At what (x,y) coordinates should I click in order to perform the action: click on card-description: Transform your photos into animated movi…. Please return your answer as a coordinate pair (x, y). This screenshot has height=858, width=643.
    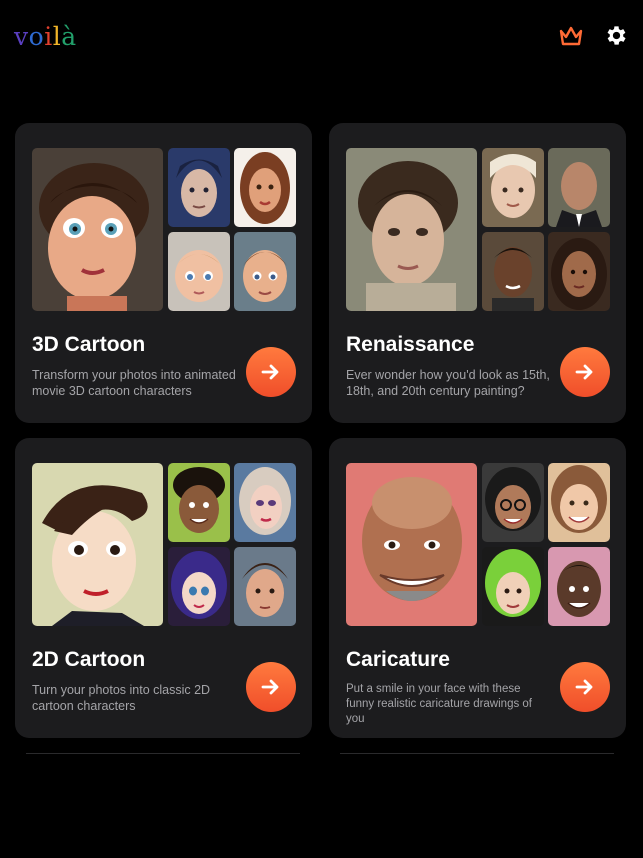
    Looking at the image, I should click on (134, 383).